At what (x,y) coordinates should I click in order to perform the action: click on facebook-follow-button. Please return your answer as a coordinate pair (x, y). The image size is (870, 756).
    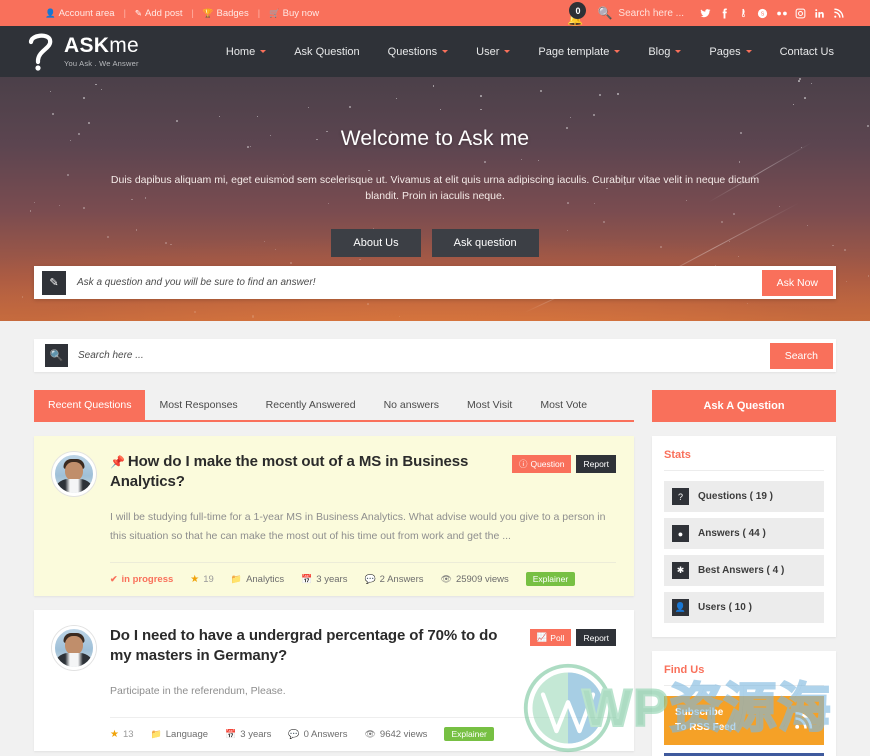
    Looking at the image, I should click on (744, 754).